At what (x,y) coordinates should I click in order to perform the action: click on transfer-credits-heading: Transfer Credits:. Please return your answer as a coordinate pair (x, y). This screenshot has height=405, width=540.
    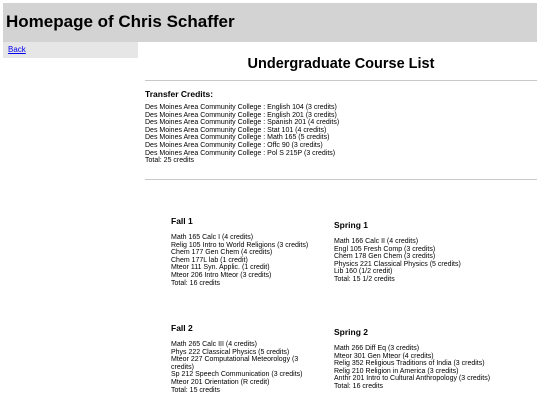
    Looking at the image, I should click on (179, 94).